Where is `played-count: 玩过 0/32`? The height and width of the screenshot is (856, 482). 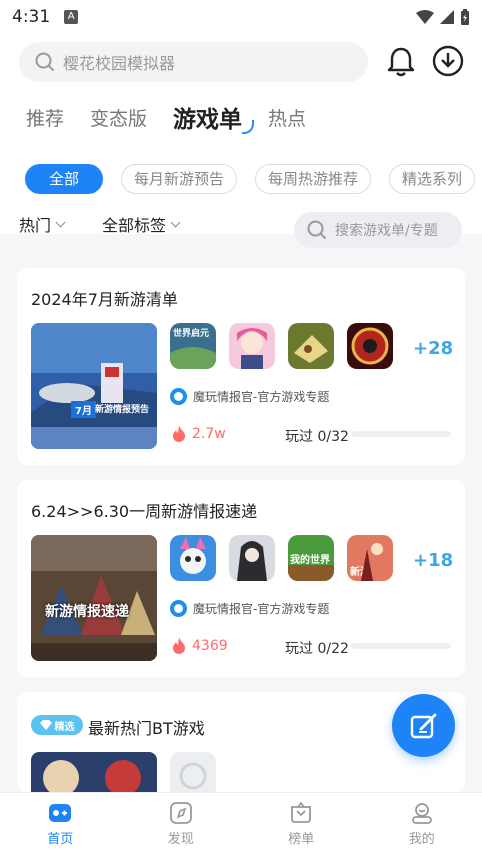 played-count: 玩过 0/32 is located at coordinates (317, 437).